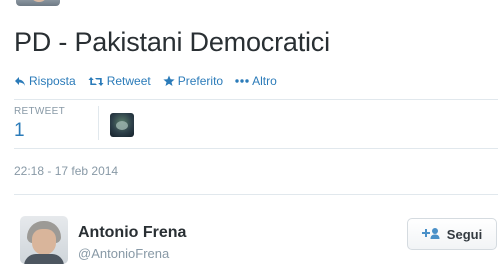 This screenshot has height=266, width=498. Describe the element at coordinates (66, 171) in the screenshot. I see `tweet-timestamp: 22:18 - 17 feb 2014` at that location.